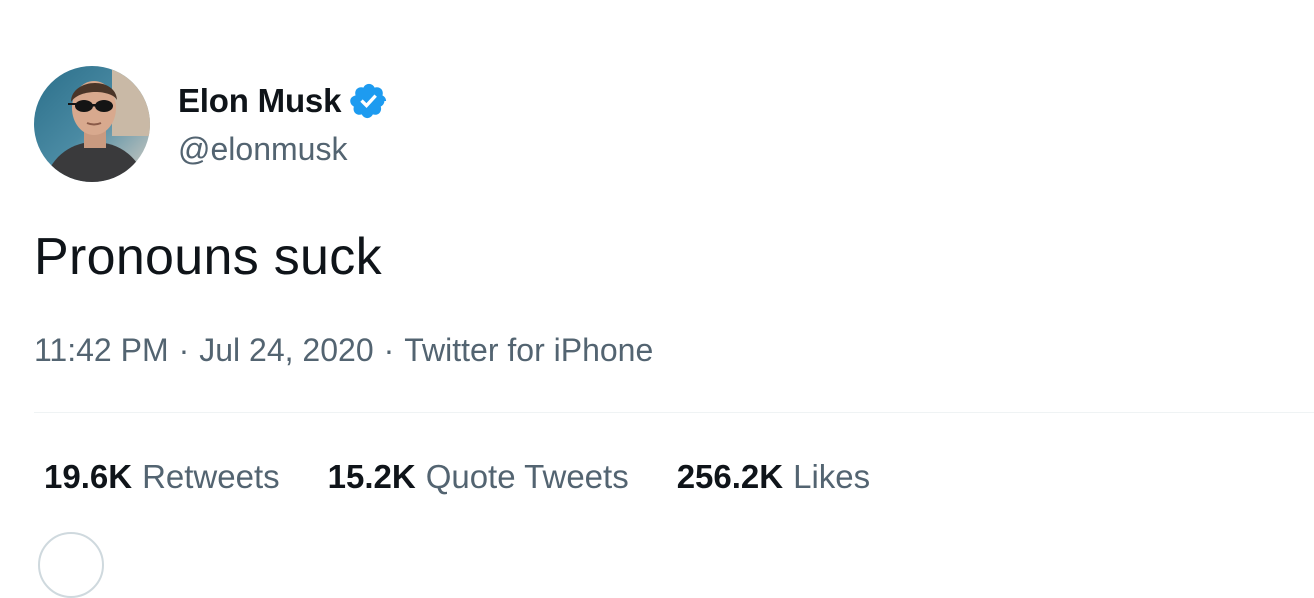  Describe the element at coordinates (88, 476) in the screenshot. I see `retweets-count: 19.6K` at that location.